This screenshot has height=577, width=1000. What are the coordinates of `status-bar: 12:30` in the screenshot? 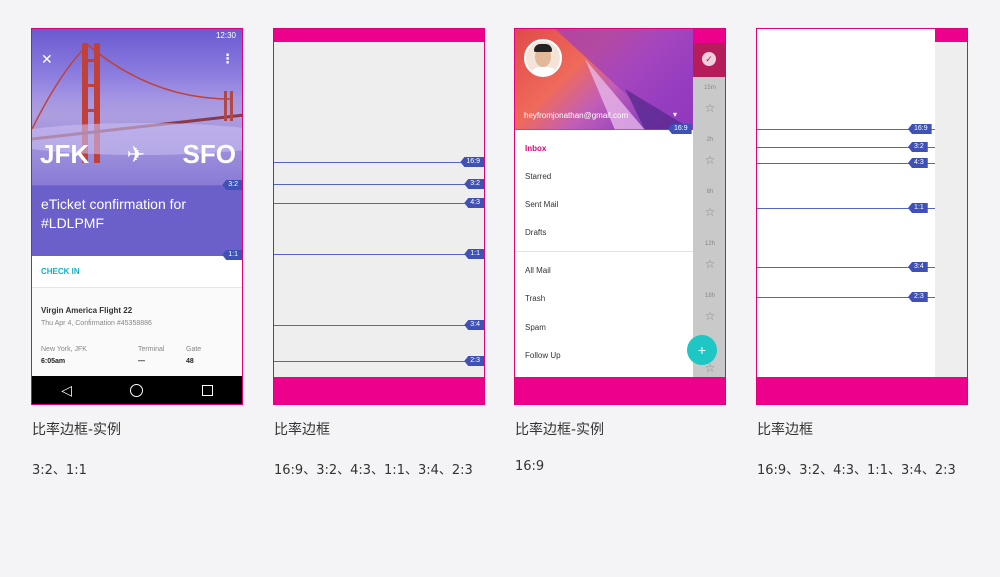 It's located at (137, 36).